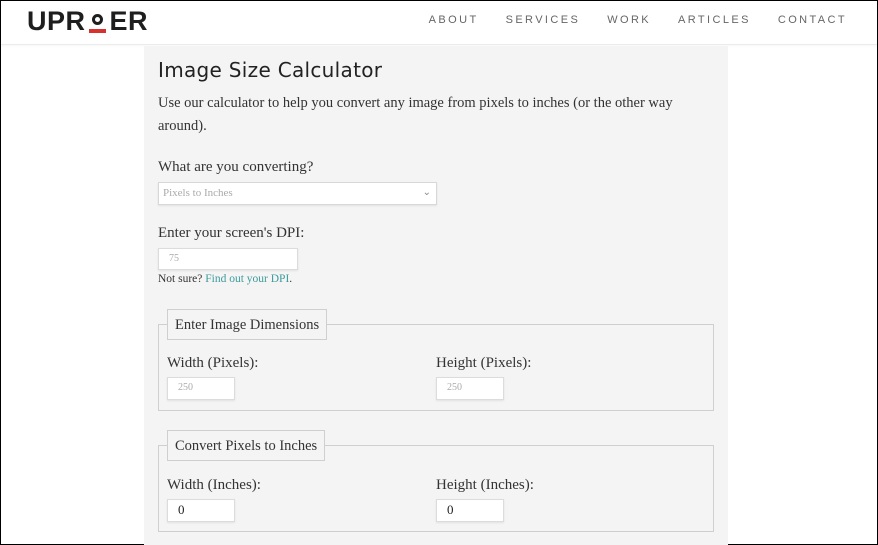  I want to click on height-inches-label: Height (Inches):, so click(485, 485).